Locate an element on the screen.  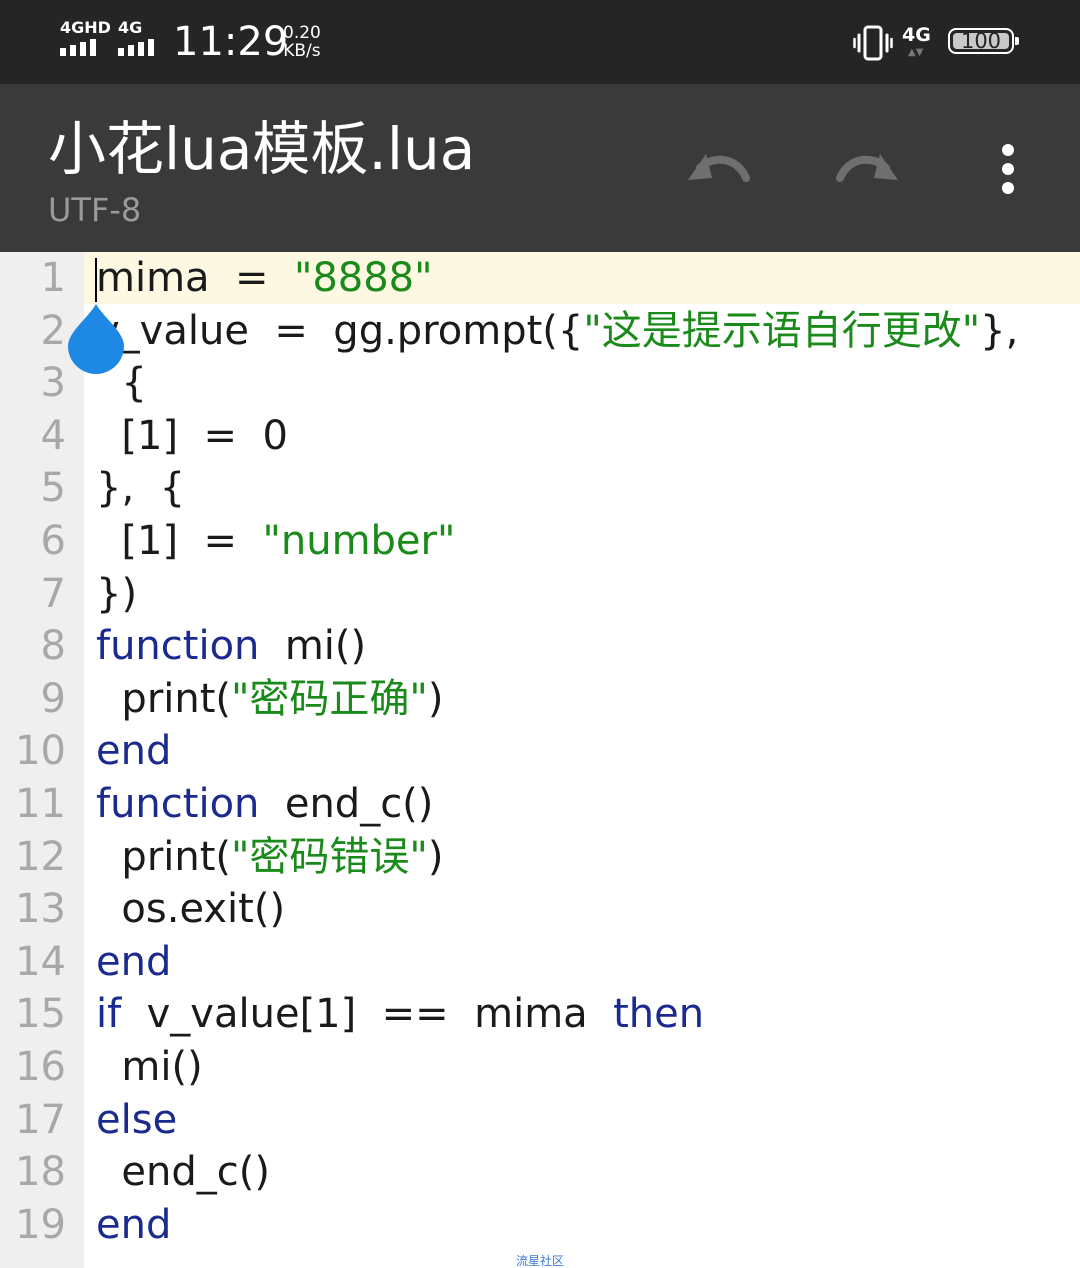
code-token: }, { is located at coordinates (141, 488).